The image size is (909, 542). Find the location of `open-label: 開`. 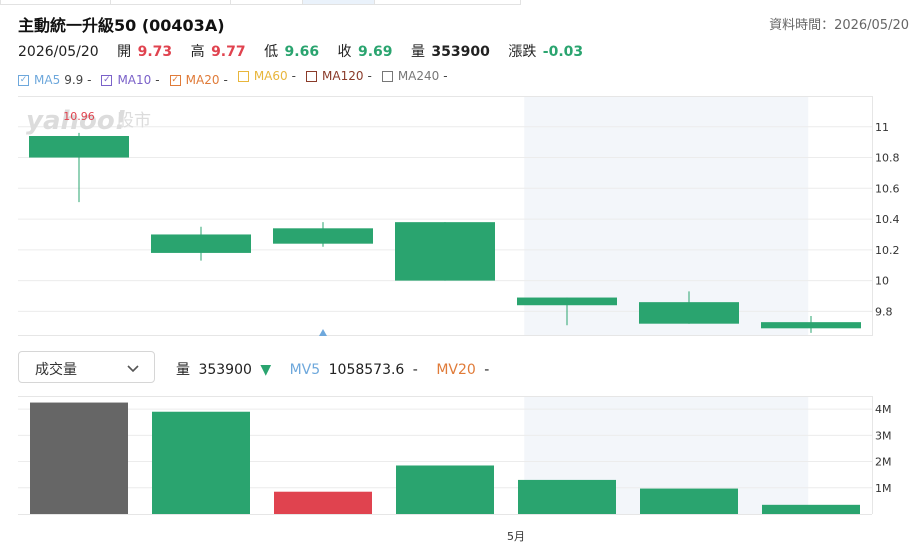

open-label: 開 is located at coordinates (124, 52).